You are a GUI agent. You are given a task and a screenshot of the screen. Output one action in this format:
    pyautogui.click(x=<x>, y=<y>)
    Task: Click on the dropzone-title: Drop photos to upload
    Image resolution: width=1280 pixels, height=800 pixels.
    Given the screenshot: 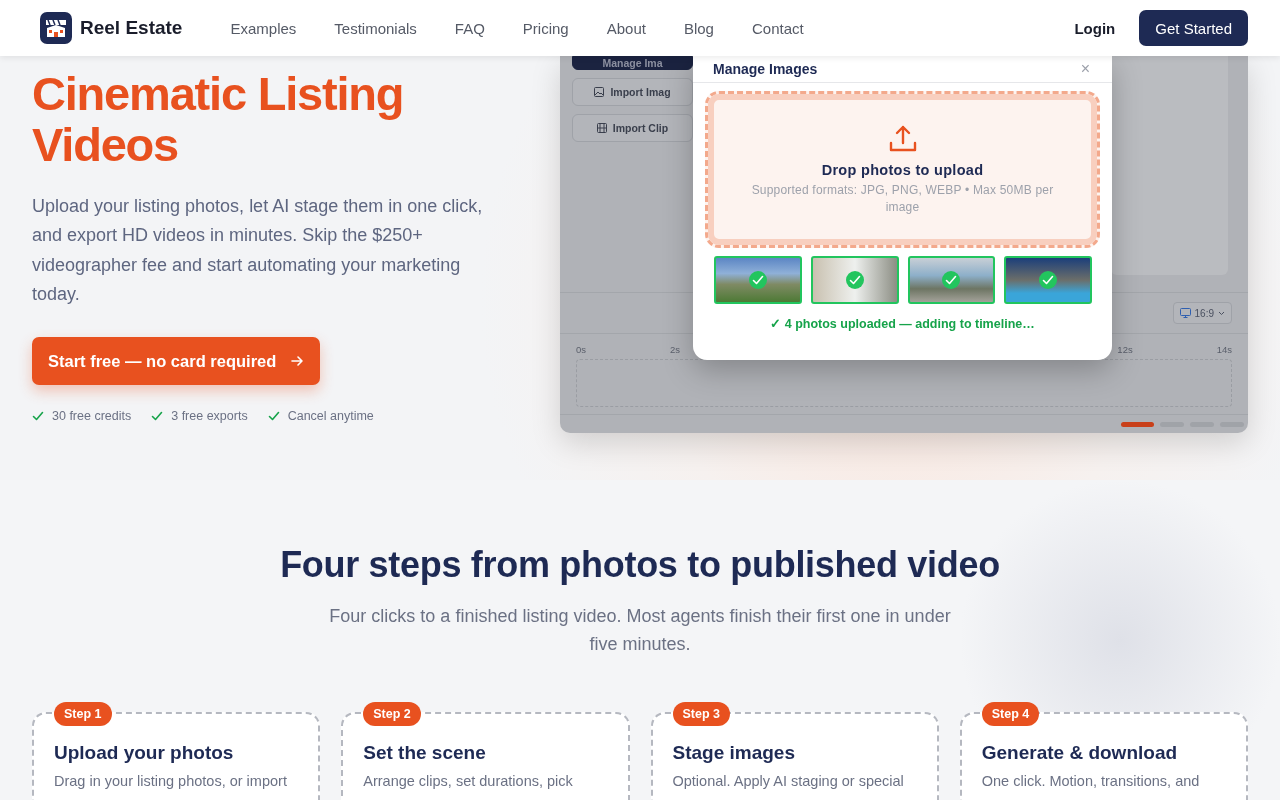 What is the action you would take?
    pyautogui.click(x=902, y=169)
    